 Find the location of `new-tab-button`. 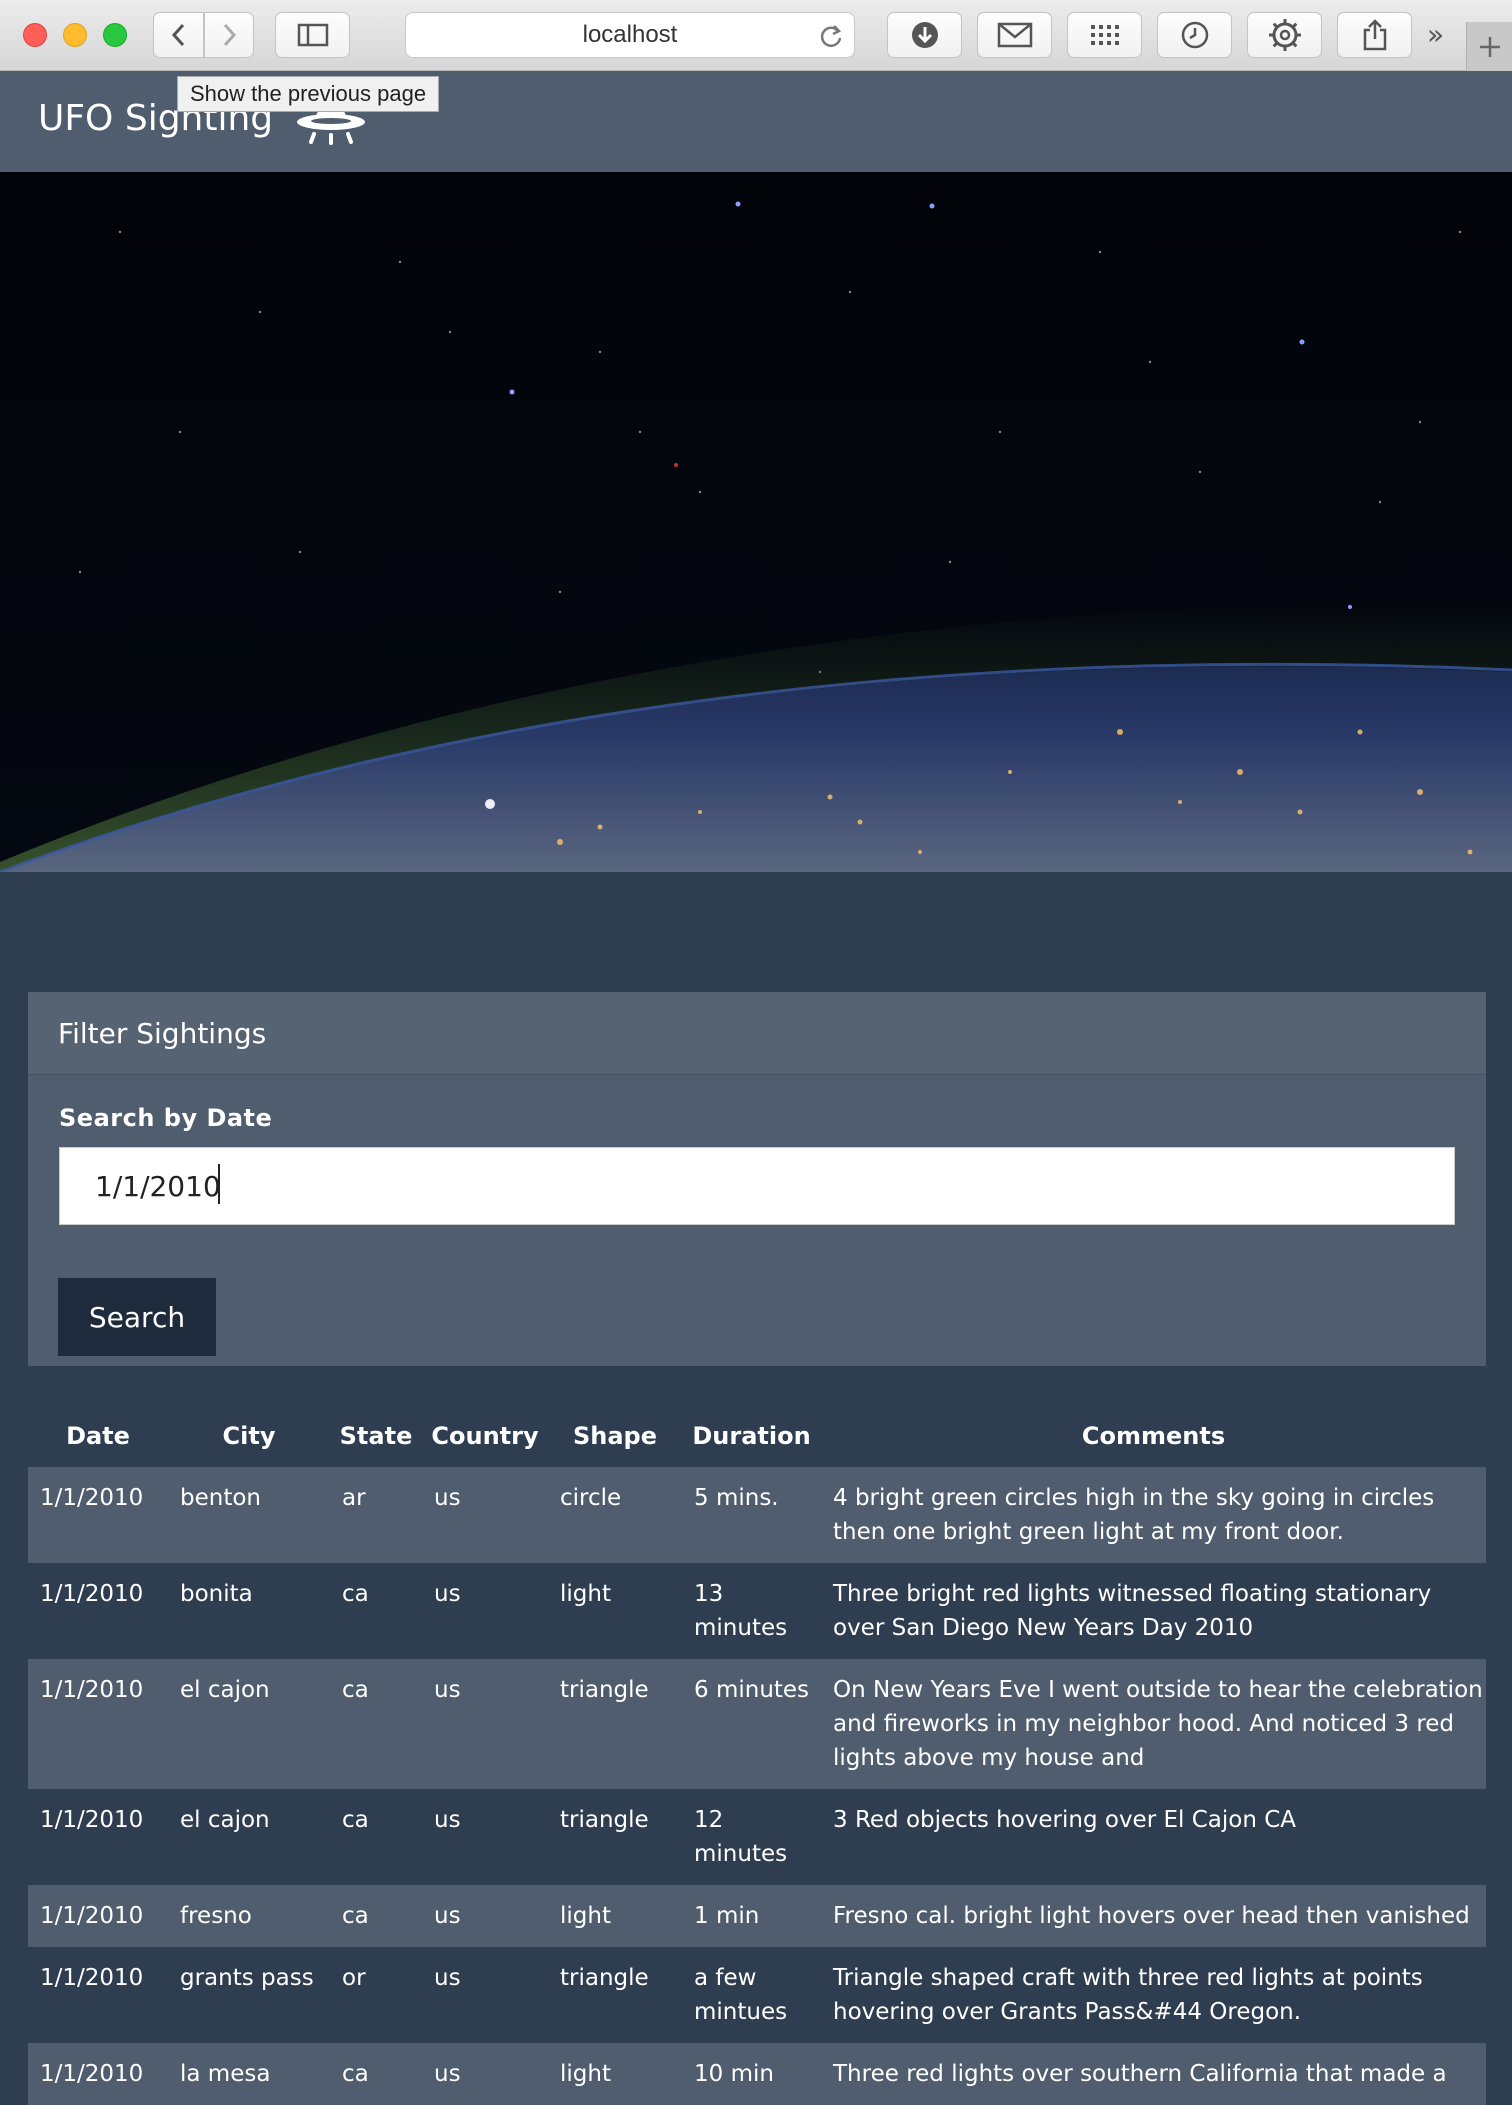

new-tab-button is located at coordinates (1489, 46).